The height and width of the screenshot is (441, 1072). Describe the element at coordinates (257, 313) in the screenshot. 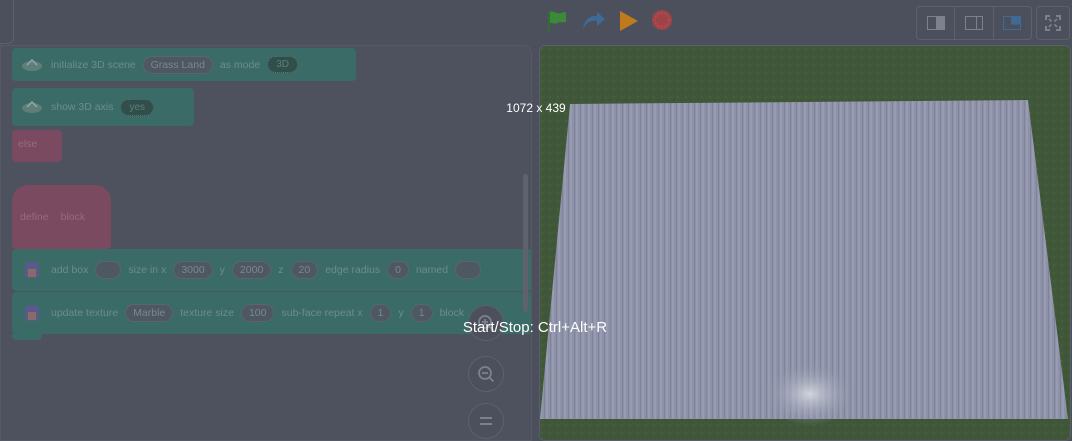

I see `texture-size-input: 100` at that location.